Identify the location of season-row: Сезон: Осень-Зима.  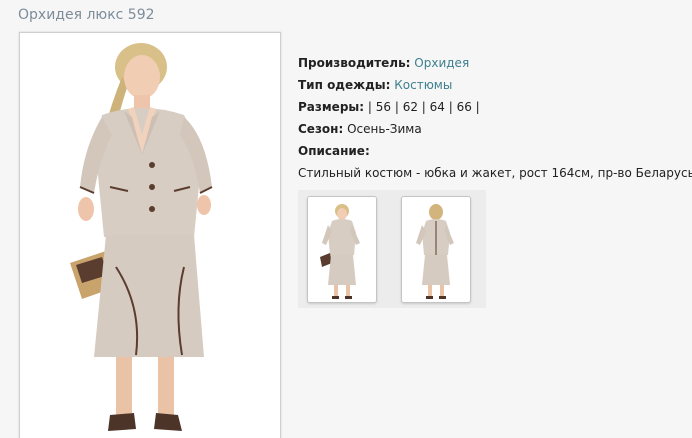
(495, 129).